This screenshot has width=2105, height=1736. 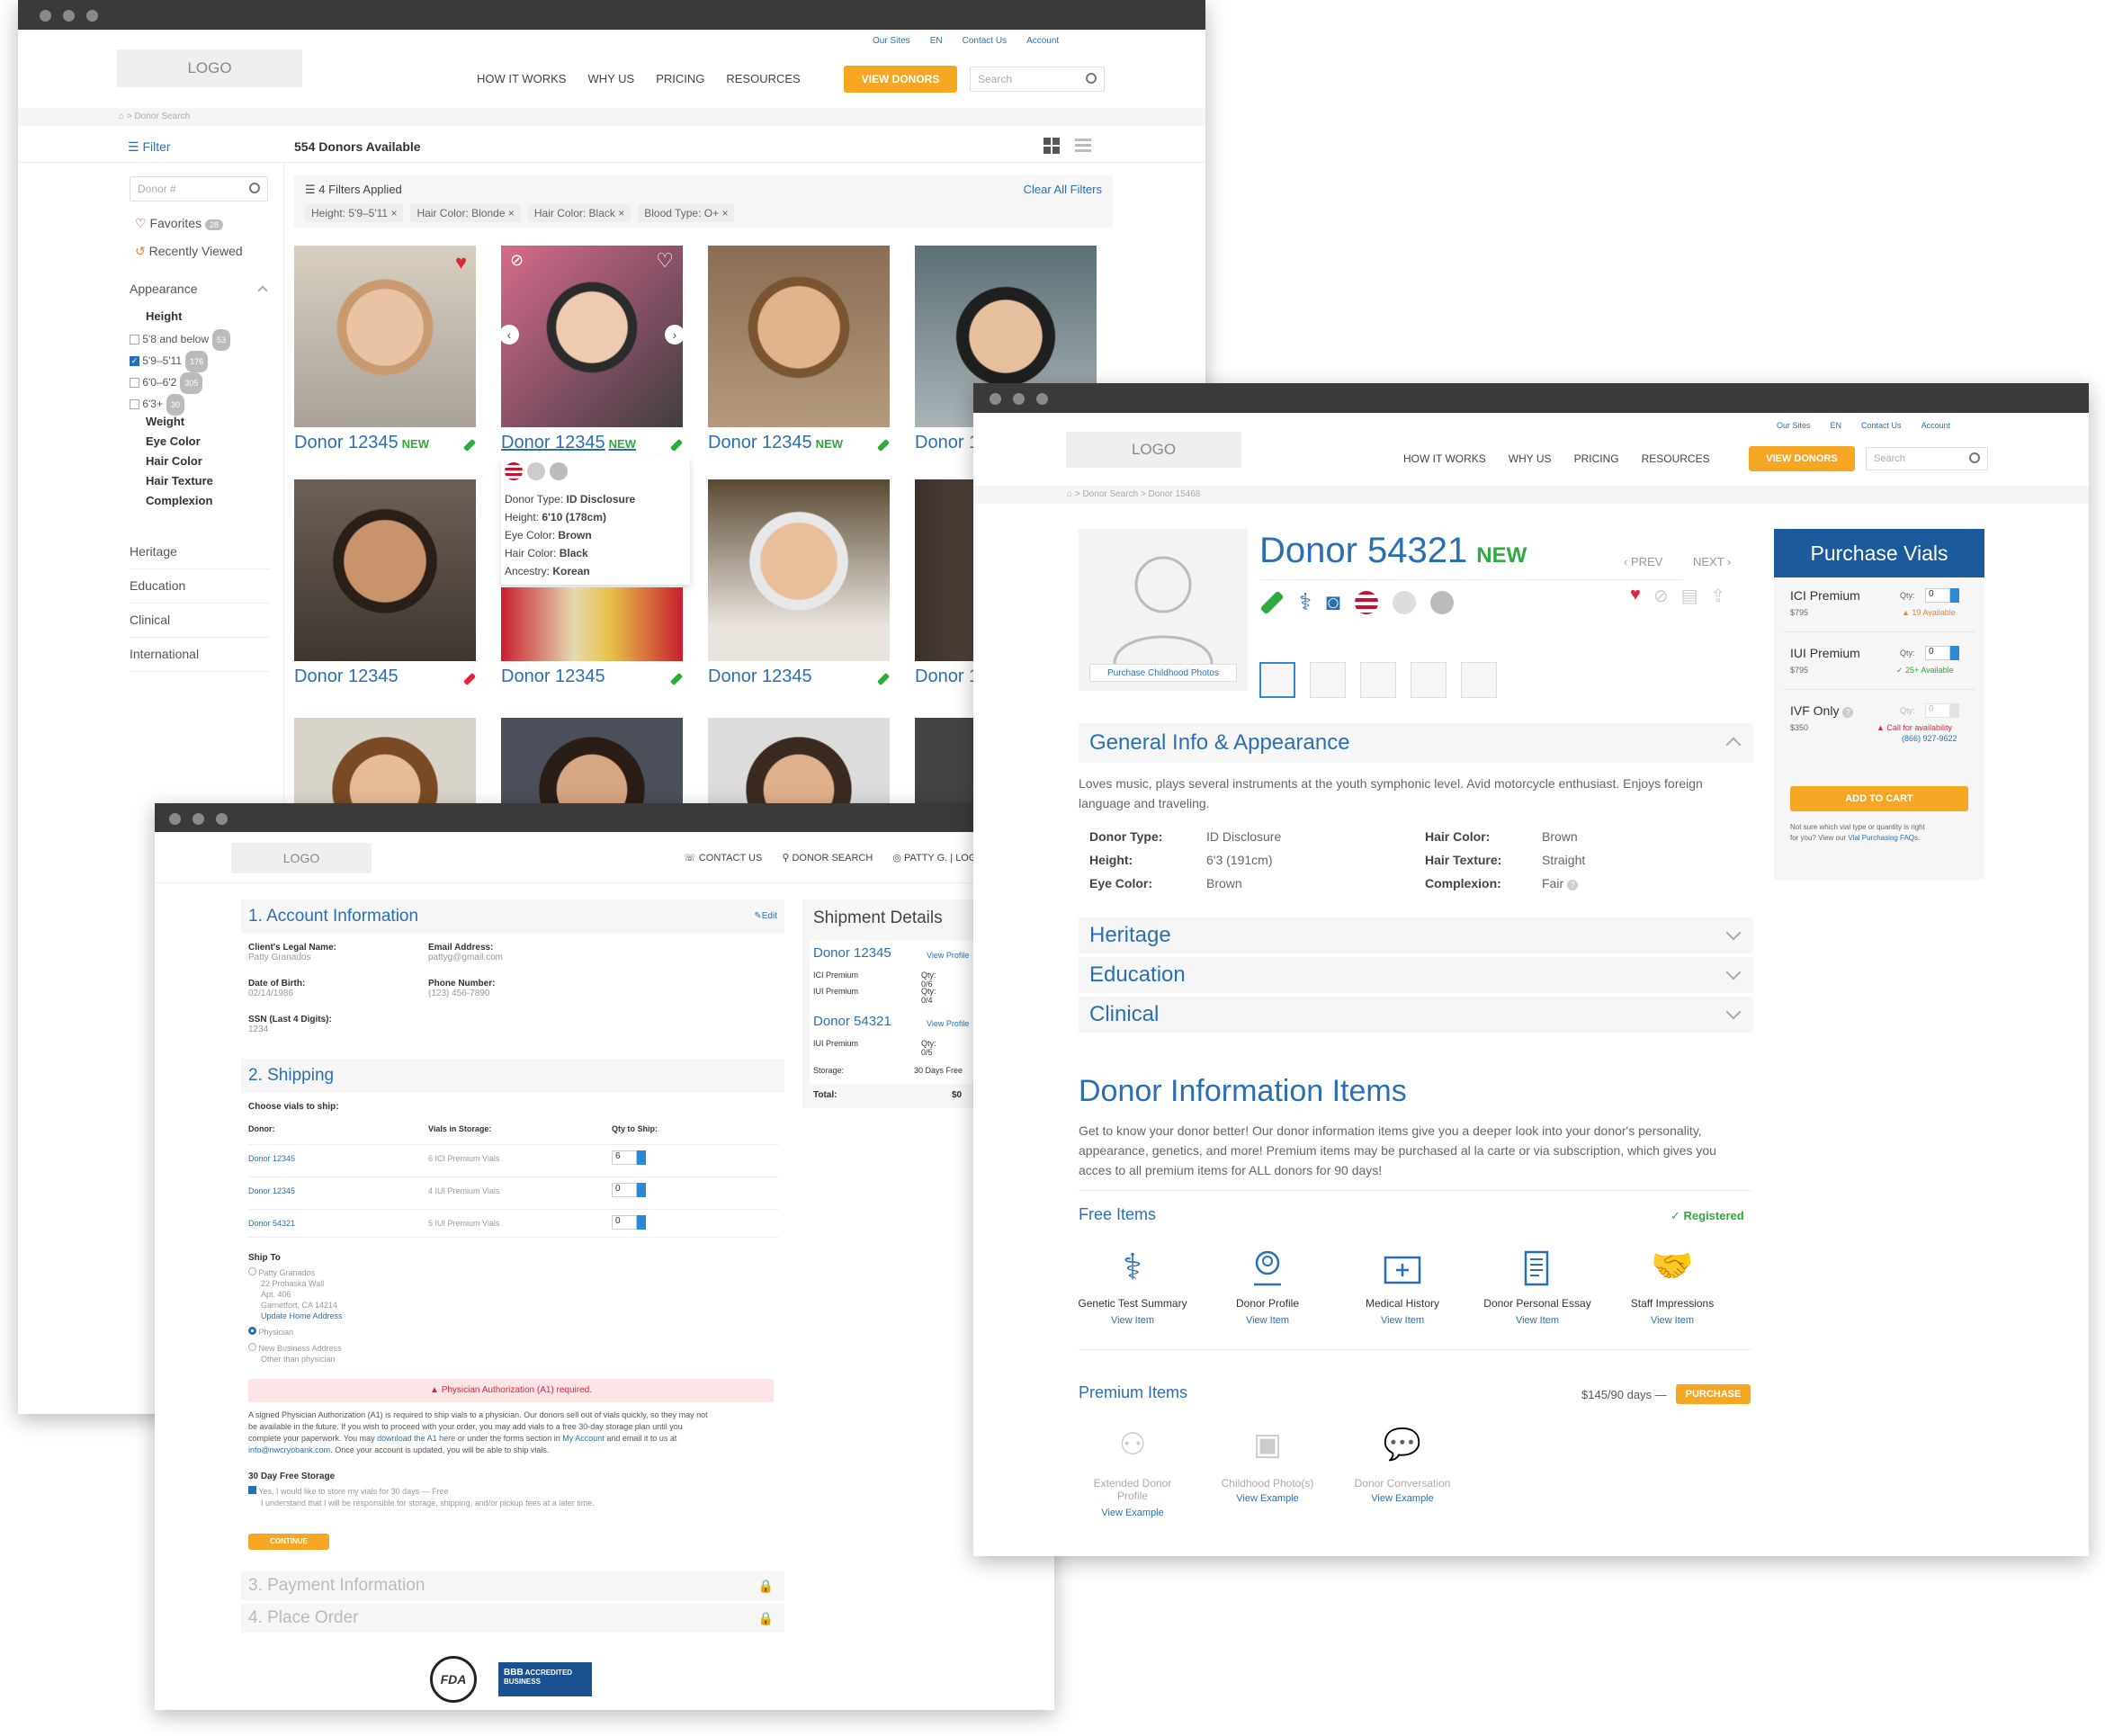 I want to click on vial-icon, so click(x=1272, y=602).